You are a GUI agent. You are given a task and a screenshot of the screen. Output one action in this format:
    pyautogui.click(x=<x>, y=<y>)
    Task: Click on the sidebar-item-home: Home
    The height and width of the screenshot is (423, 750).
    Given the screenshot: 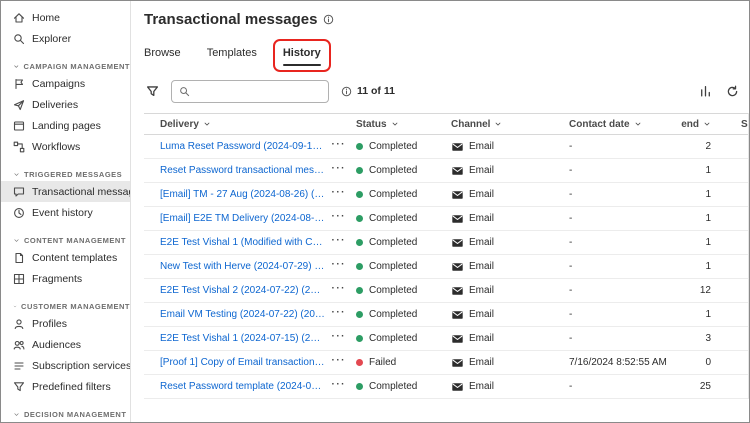 What is the action you would take?
    pyautogui.click(x=65, y=17)
    